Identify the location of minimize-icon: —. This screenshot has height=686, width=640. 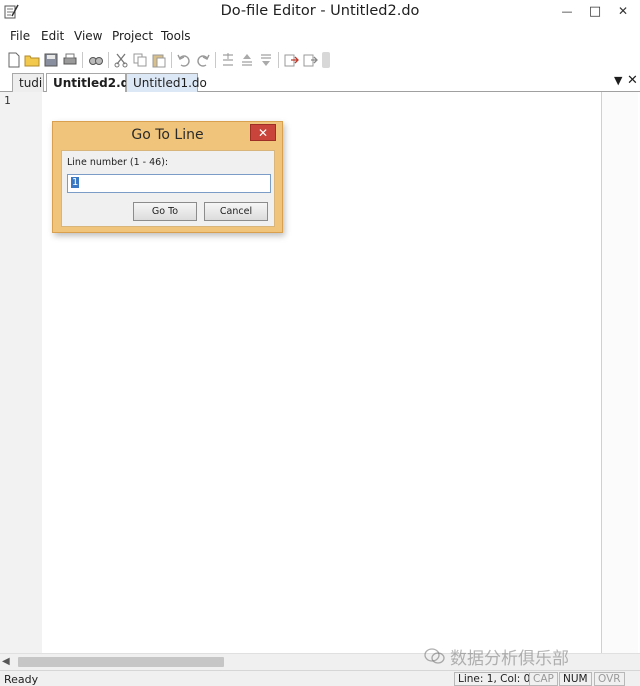
(567, 11).